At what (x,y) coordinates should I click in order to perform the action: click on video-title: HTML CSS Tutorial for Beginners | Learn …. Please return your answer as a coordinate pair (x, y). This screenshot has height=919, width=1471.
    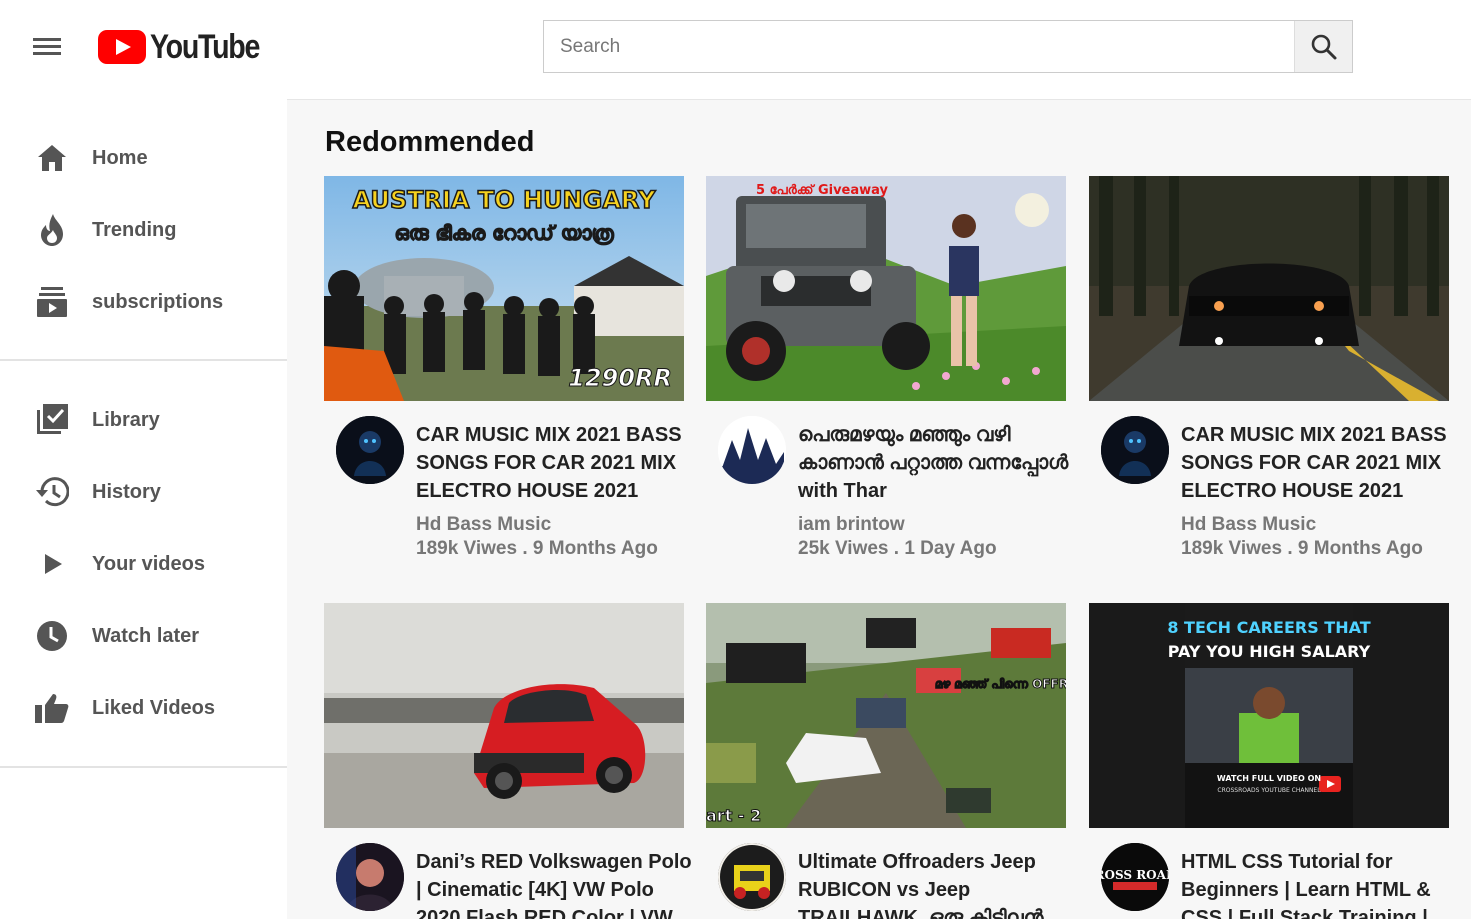
    Looking at the image, I should click on (1321, 883).